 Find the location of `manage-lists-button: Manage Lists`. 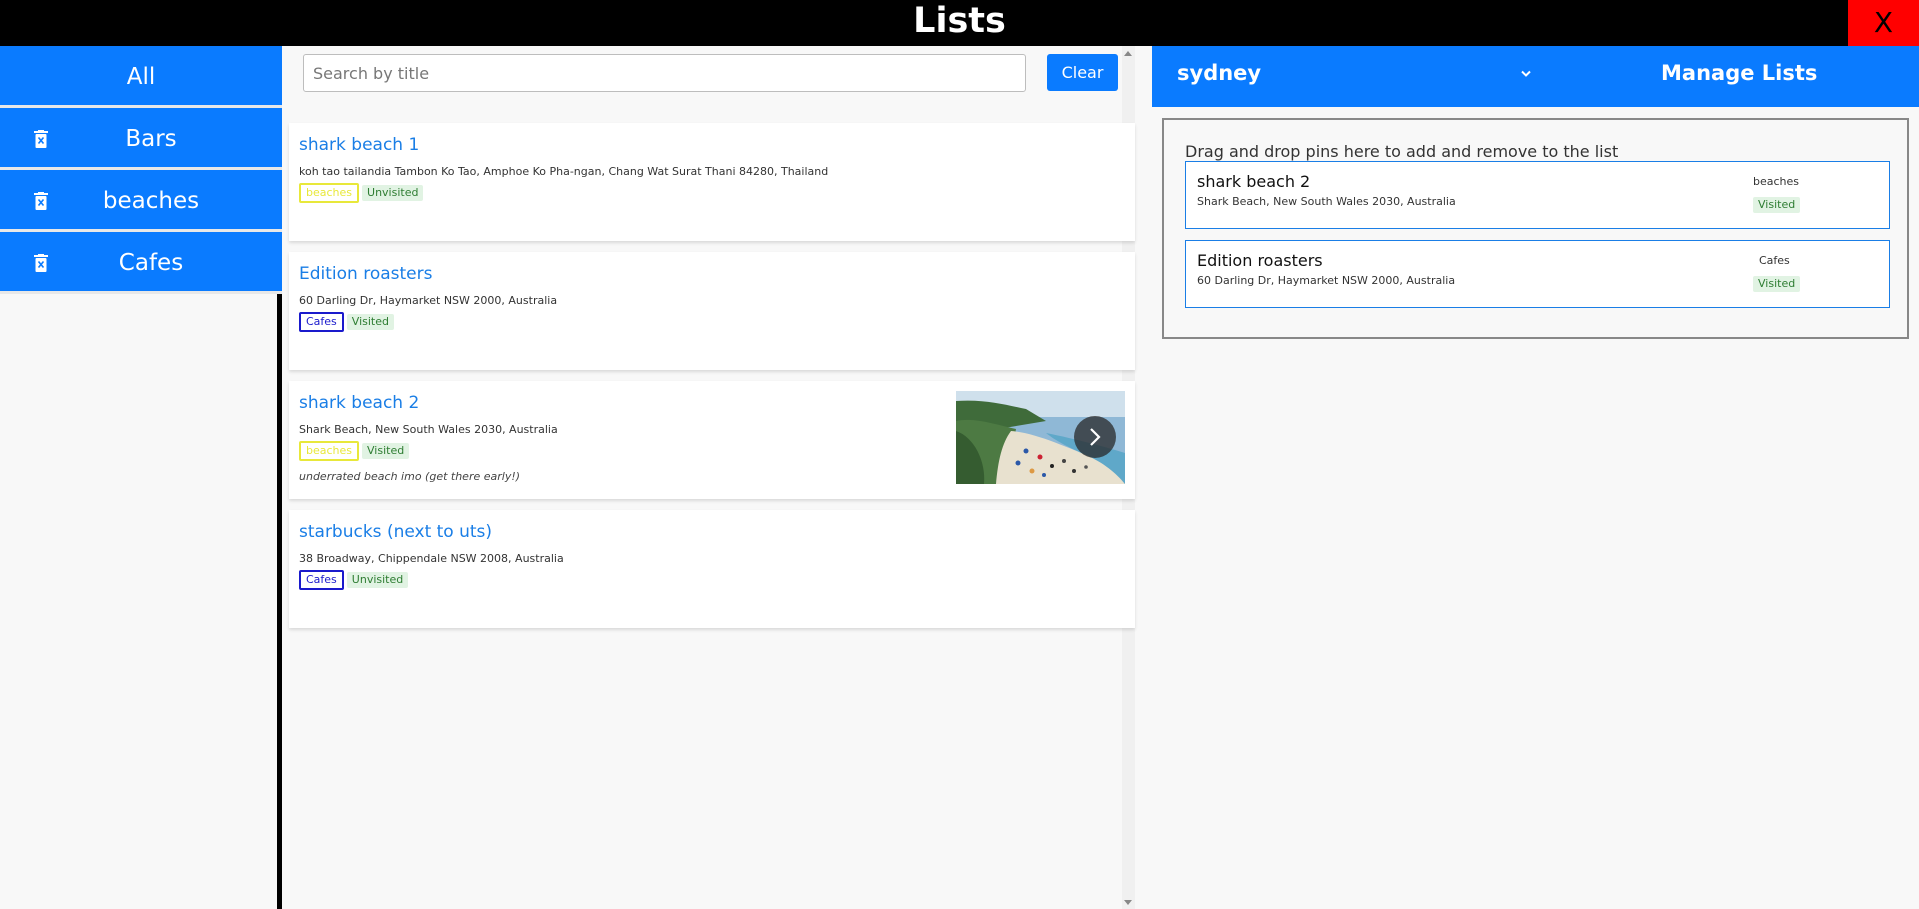

manage-lists-button: Manage Lists is located at coordinates (1739, 73).